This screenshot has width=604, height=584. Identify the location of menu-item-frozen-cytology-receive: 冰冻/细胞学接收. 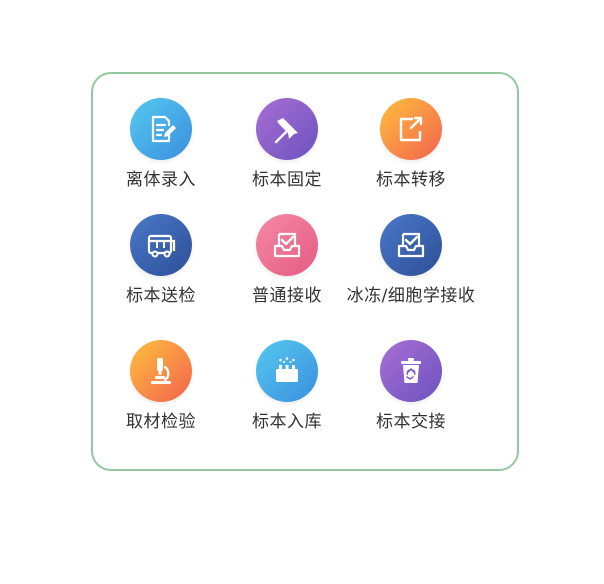
(411, 264).